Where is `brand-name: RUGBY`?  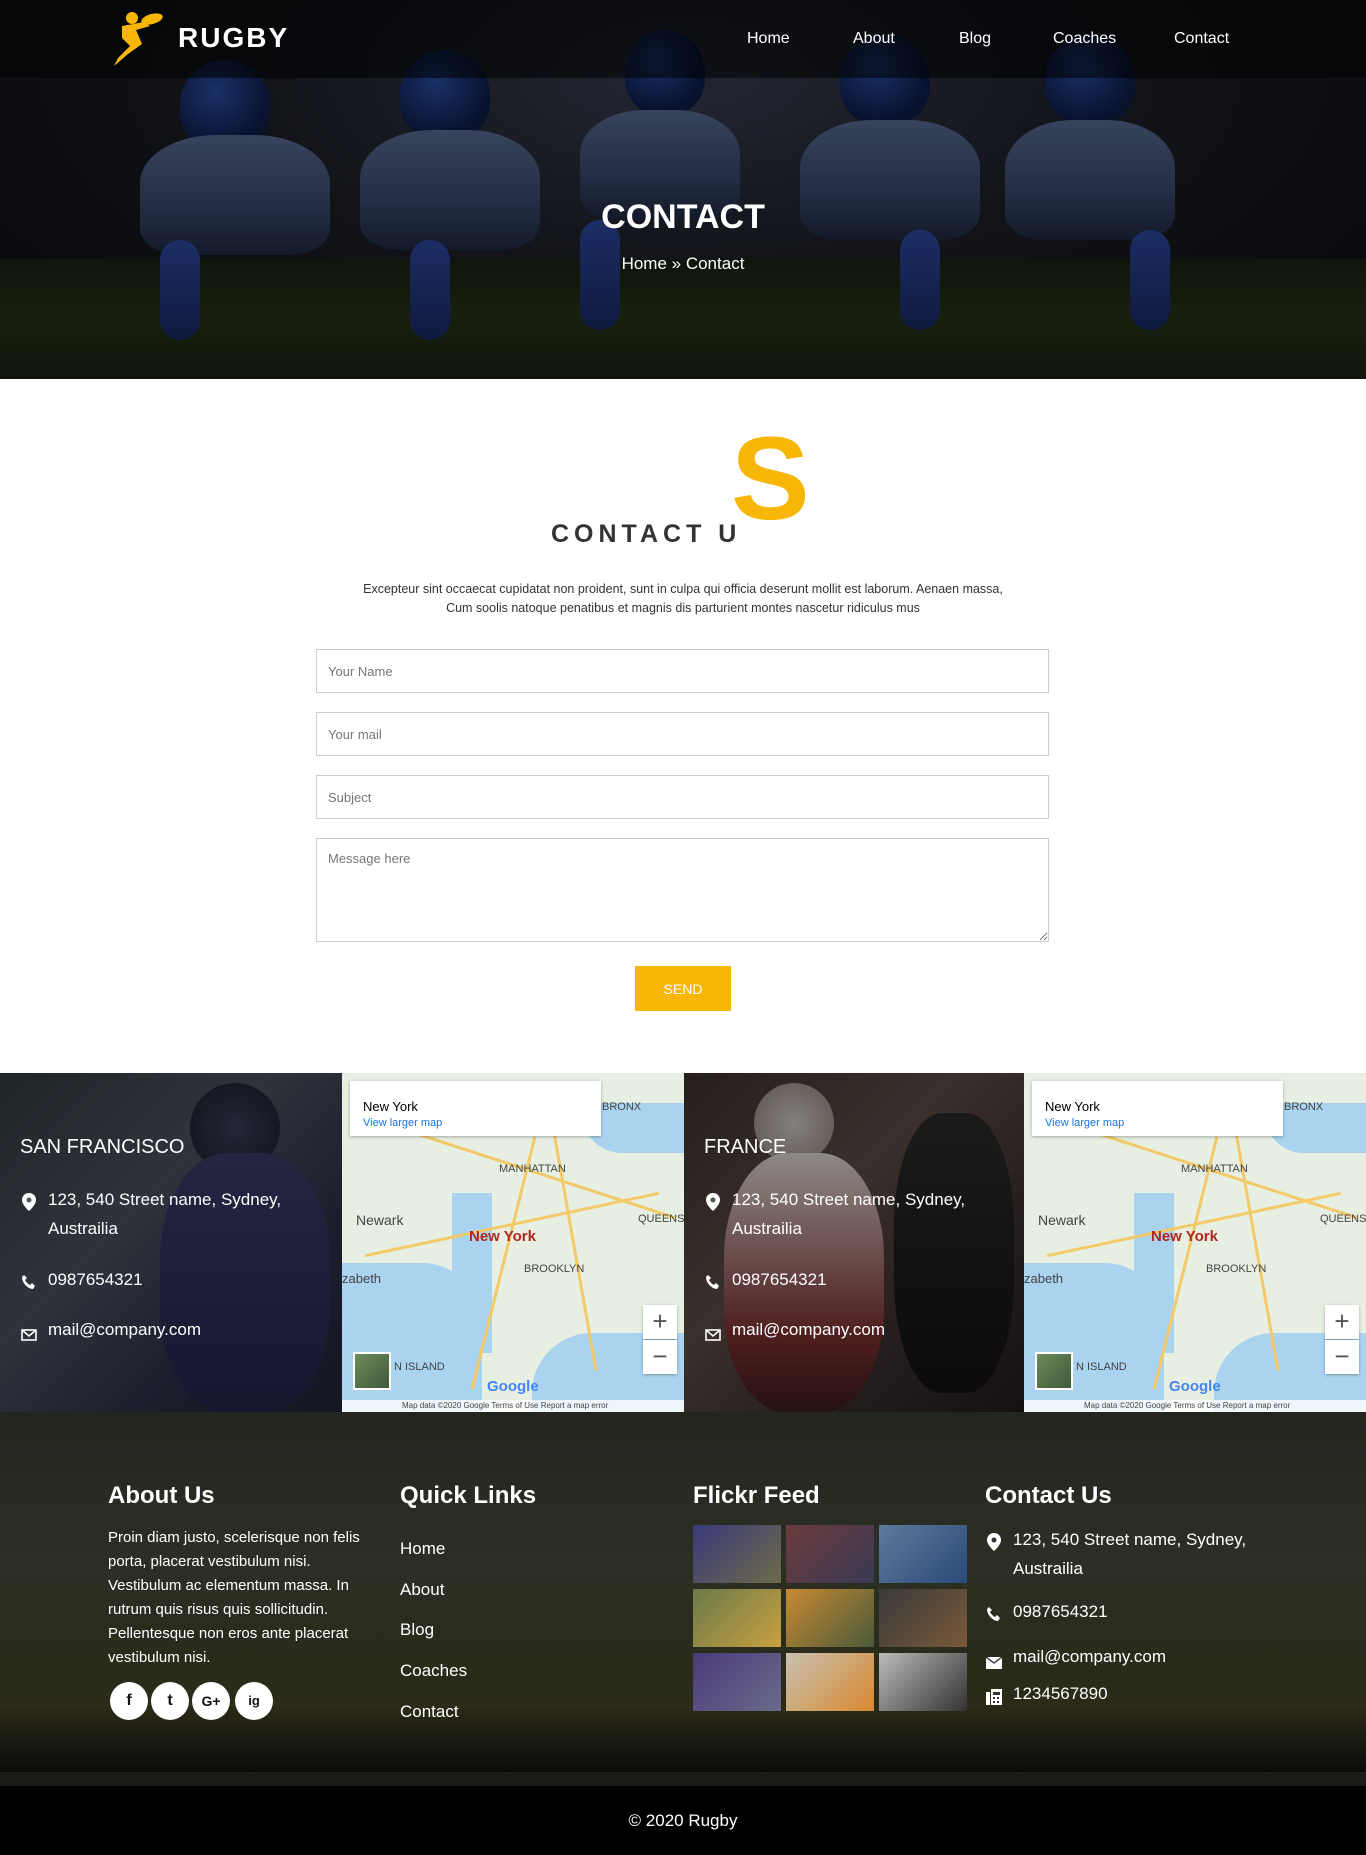
brand-name: RUGBY is located at coordinates (233, 38).